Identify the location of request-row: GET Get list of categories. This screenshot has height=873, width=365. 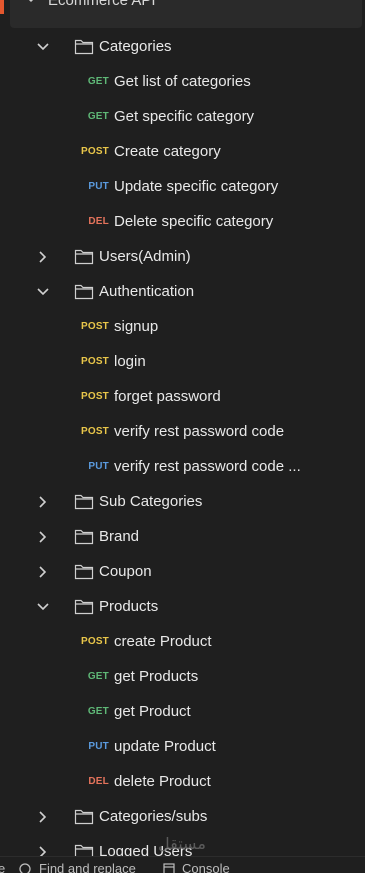
(182, 81).